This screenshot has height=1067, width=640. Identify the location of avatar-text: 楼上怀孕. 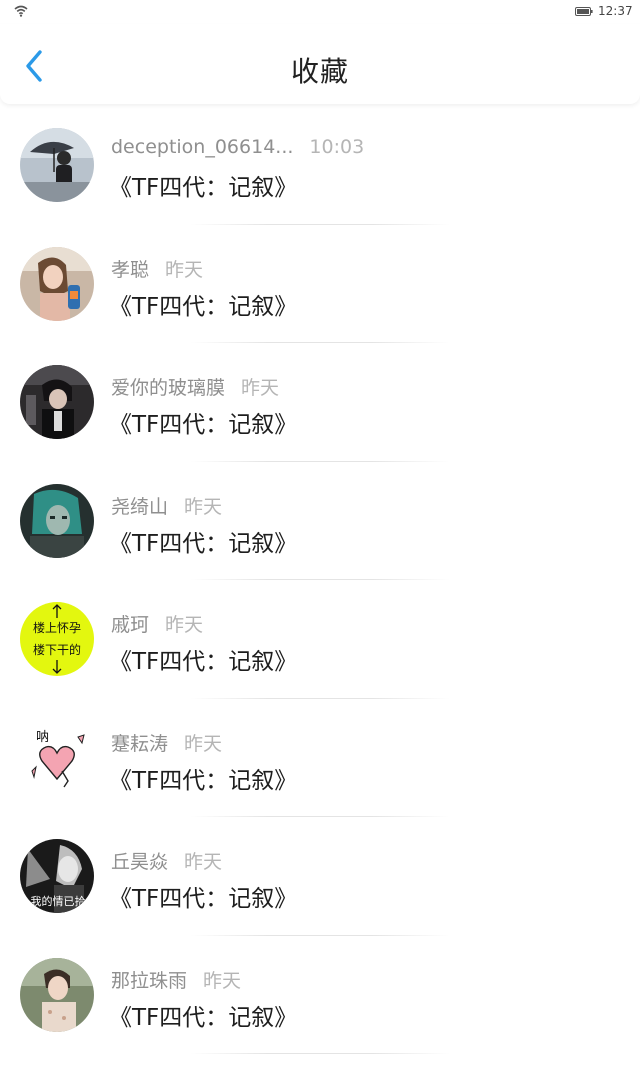
(57, 627).